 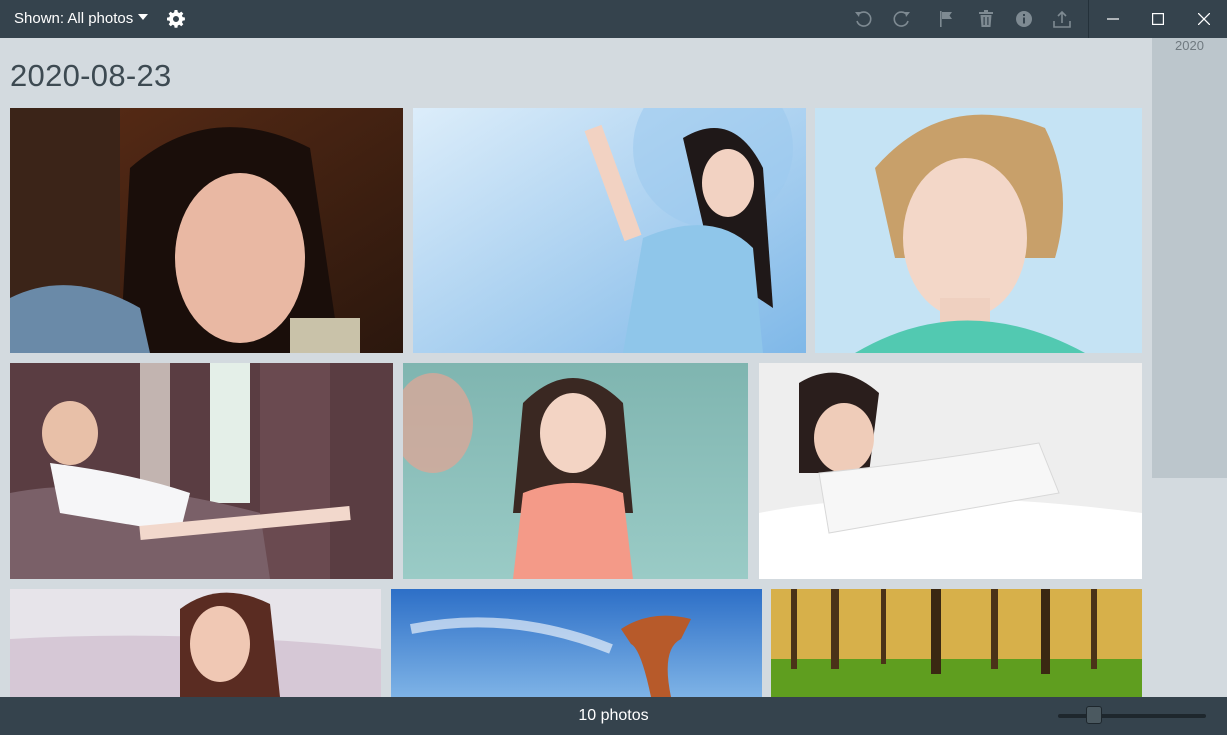 What do you see at coordinates (986, 19) in the screenshot?
I see `trash-icon` at bounding box center [986, 19].